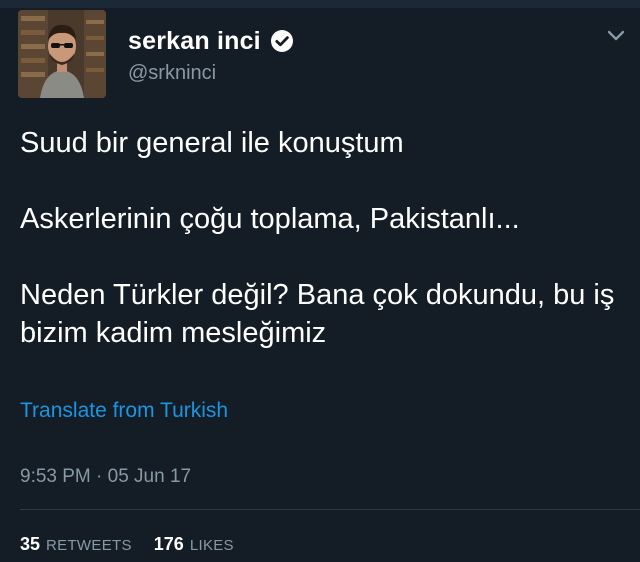 This screenshot has height=562, width=640. Describe the element at coordinates (212, 143) in the screenshot. I see `tweet-paragraph: Suud bir general ile konuştum` at that location.